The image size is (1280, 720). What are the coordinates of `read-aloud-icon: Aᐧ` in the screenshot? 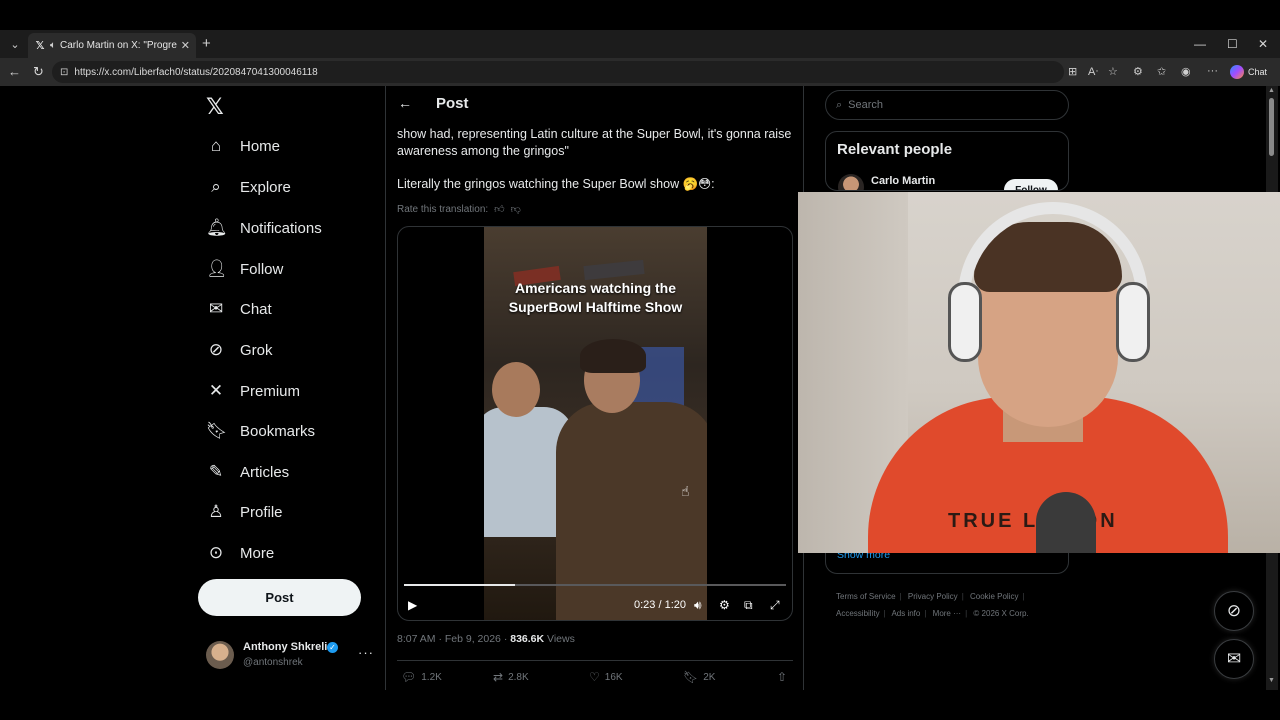 It's located at (1093, 71).